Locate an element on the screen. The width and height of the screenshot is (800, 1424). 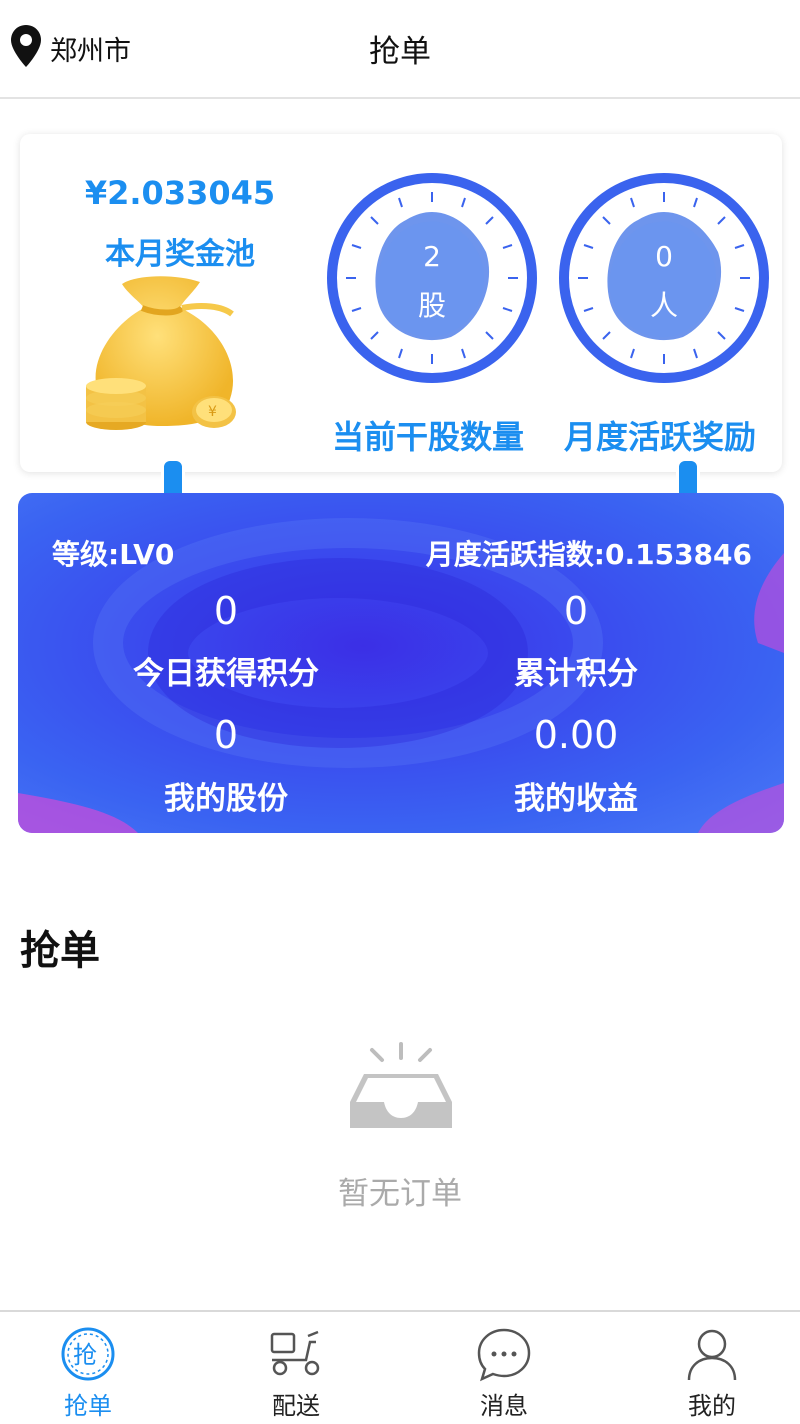
page-title: 抢单 is located at coordinates (400, 52).